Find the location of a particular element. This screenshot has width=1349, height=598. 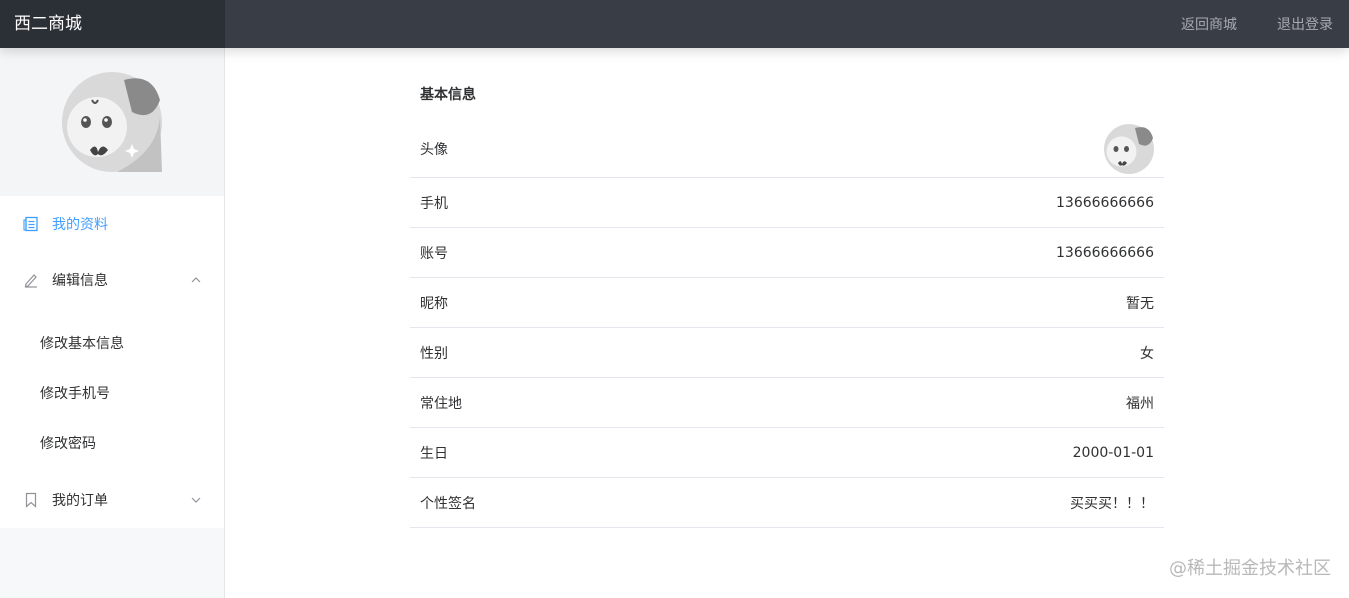

chevron-up-icon is located at coordinates (196, 280).